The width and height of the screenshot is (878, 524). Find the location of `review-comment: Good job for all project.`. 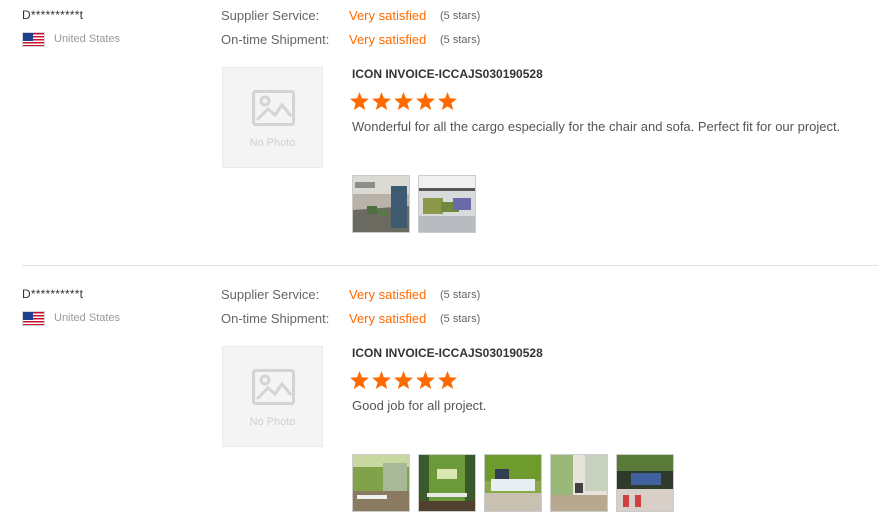

review-comment: Good job for all project. is located at coordinates (419, 405).